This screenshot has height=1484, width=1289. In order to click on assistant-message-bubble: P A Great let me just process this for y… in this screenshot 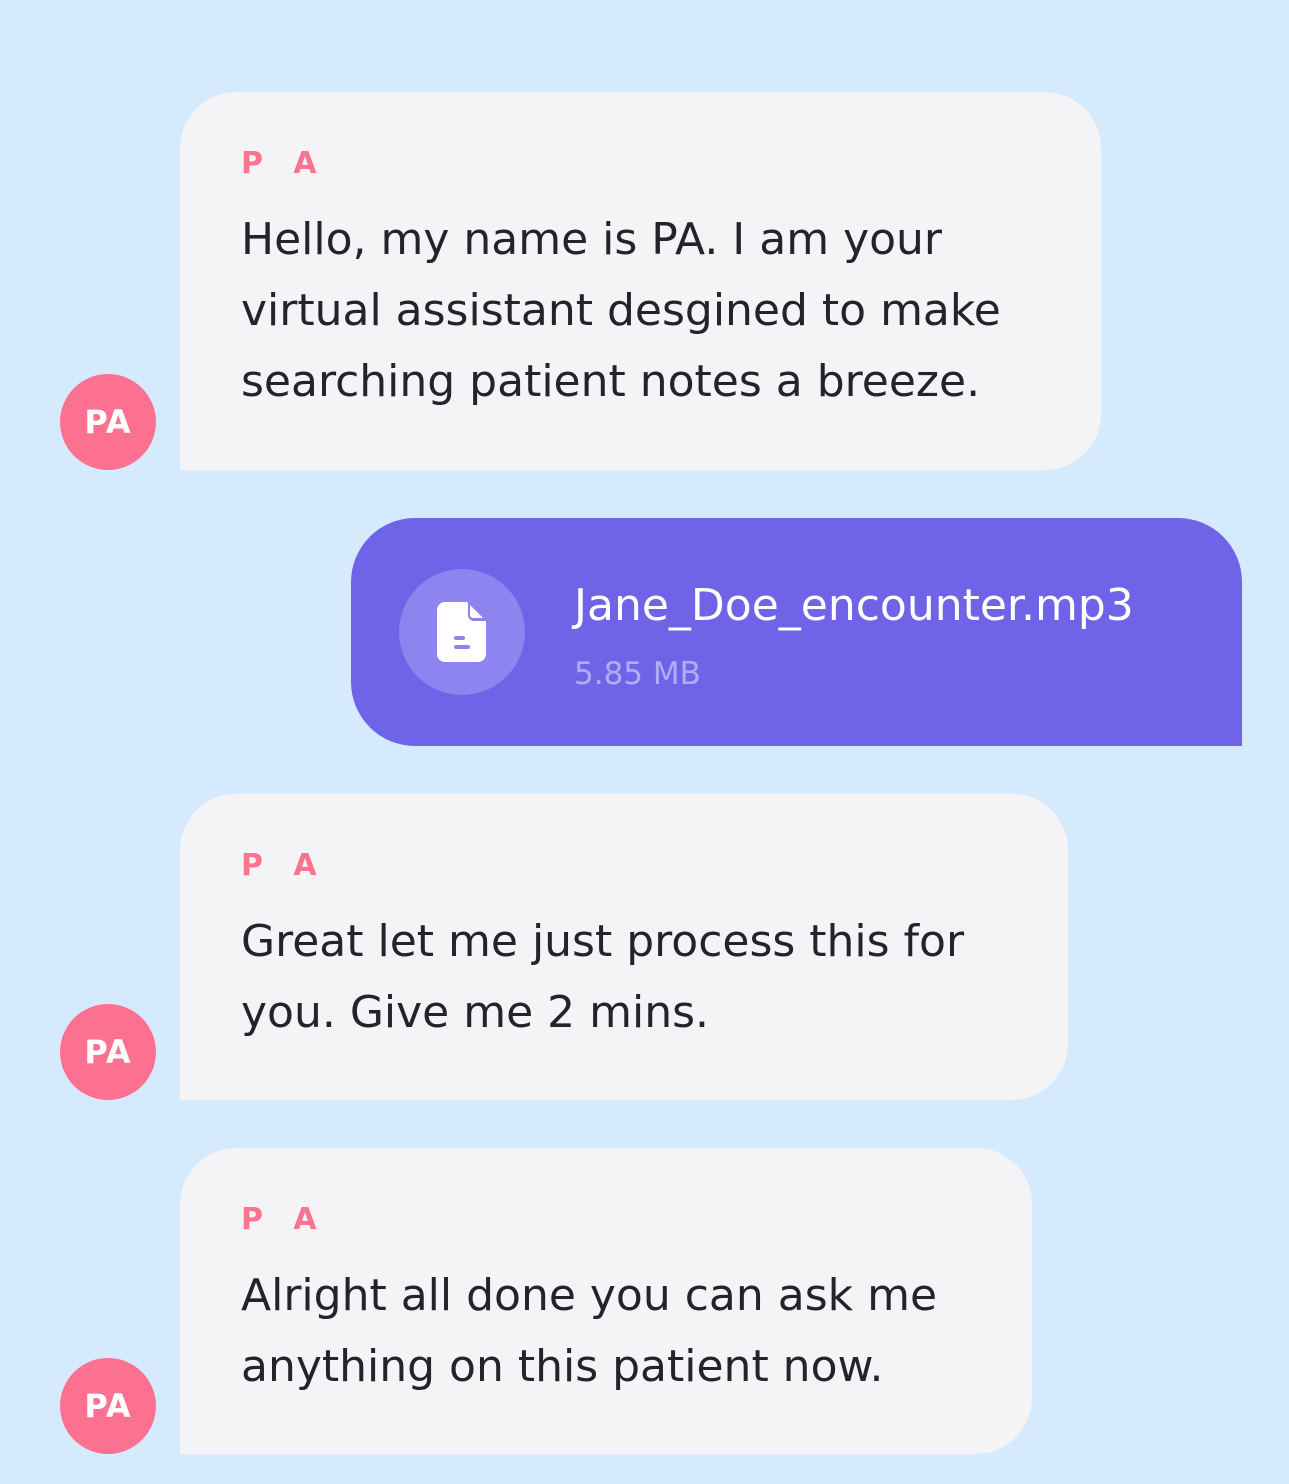, I will do `click(624, 947)`.